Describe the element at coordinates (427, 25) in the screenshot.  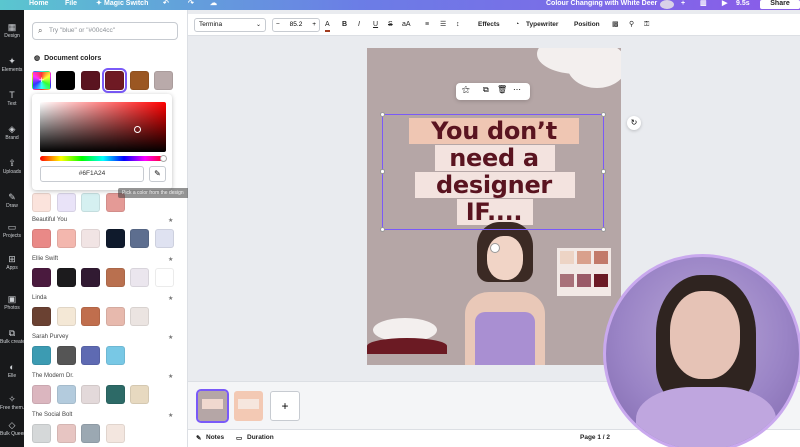
I see `align-center-icon: ≡` at that location.